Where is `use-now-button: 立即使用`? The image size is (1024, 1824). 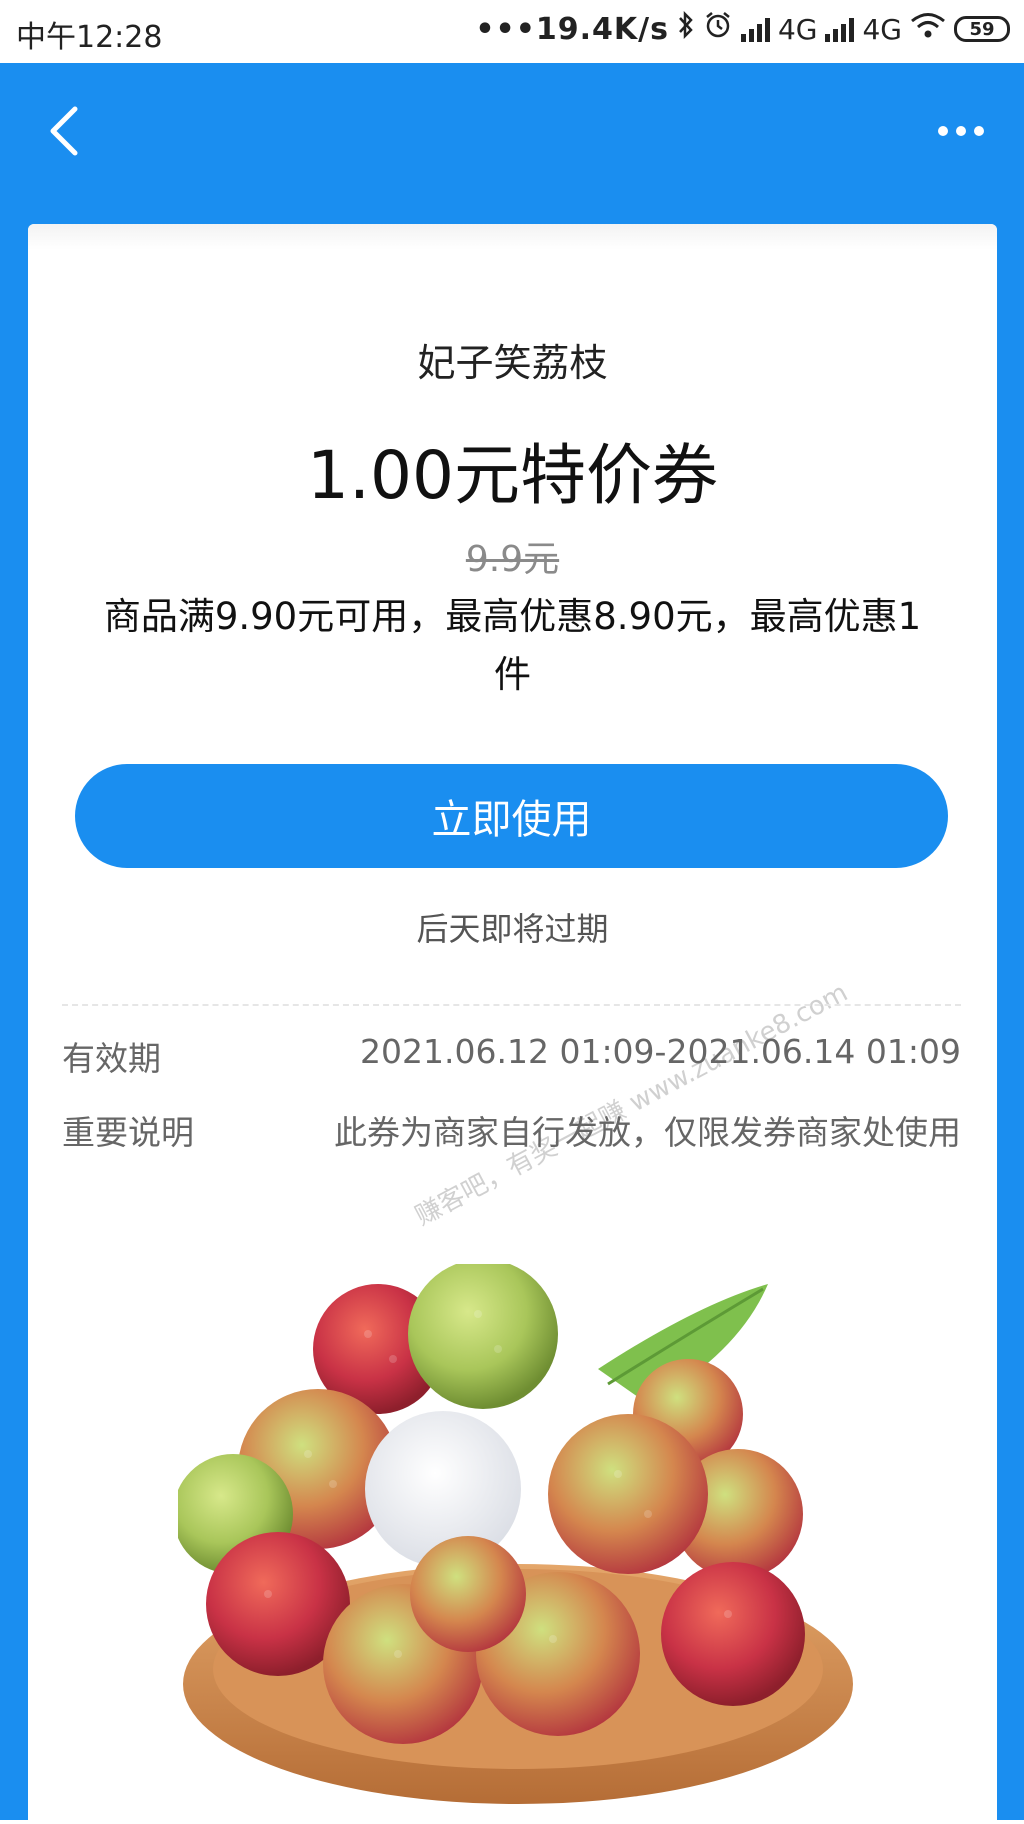
use-now-button: 立即使用 is located at coordinates (511, 816).